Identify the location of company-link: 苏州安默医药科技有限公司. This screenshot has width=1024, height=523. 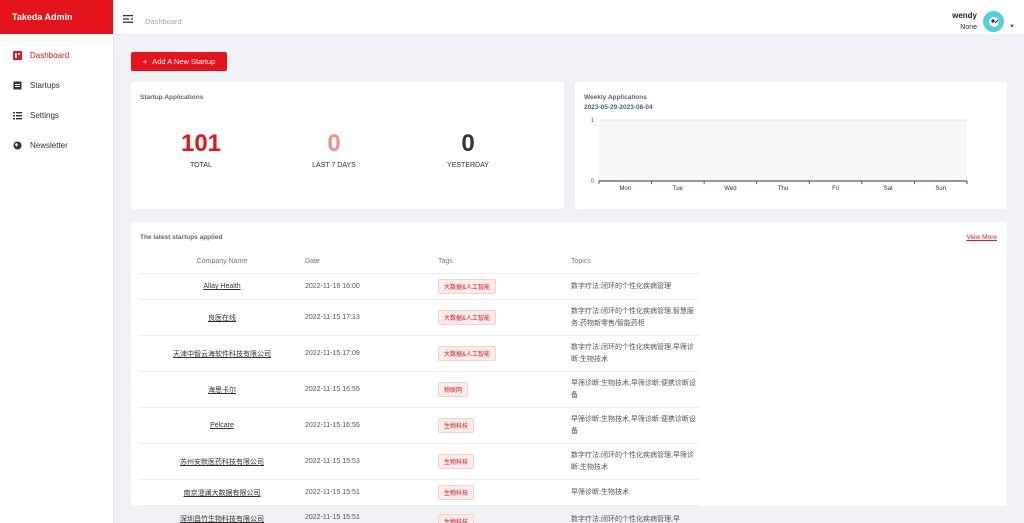
(222, 462).